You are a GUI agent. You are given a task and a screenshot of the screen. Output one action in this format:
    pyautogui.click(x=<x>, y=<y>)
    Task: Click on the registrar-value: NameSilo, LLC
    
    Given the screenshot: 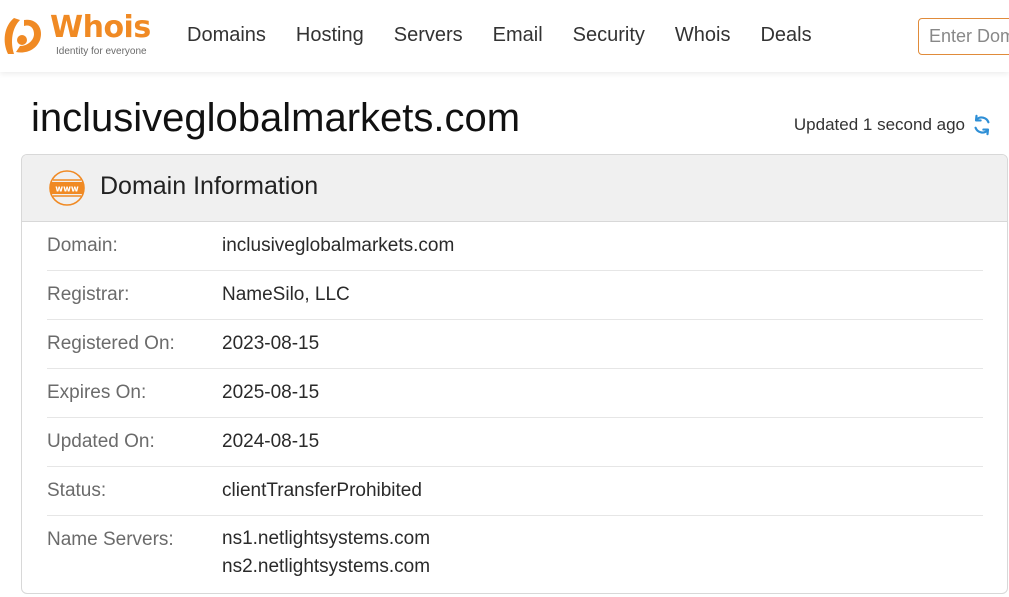 What is the action you would take?
    pyautogui.click(x=286, y=294)
    